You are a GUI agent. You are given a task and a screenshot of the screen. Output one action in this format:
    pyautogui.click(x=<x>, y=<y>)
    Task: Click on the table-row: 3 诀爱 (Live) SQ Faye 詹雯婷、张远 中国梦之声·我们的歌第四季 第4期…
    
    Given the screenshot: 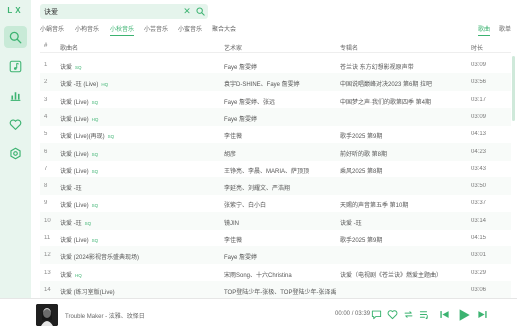 What is the action you would take?
    pyautogui.click(x=275, y=100)
    